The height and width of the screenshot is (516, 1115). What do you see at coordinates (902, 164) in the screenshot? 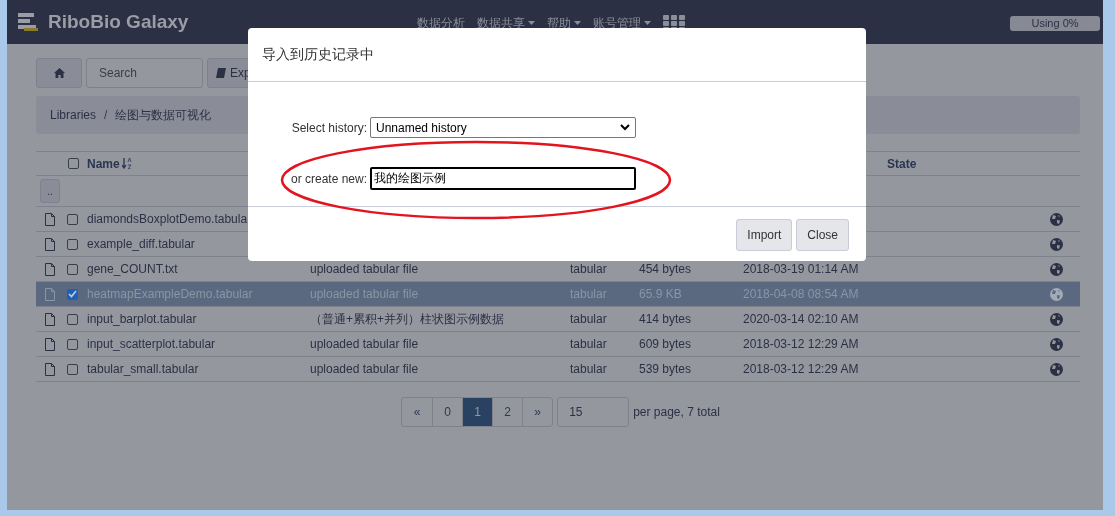
I see `state-column-header: State` at bounding box center [902, 164].